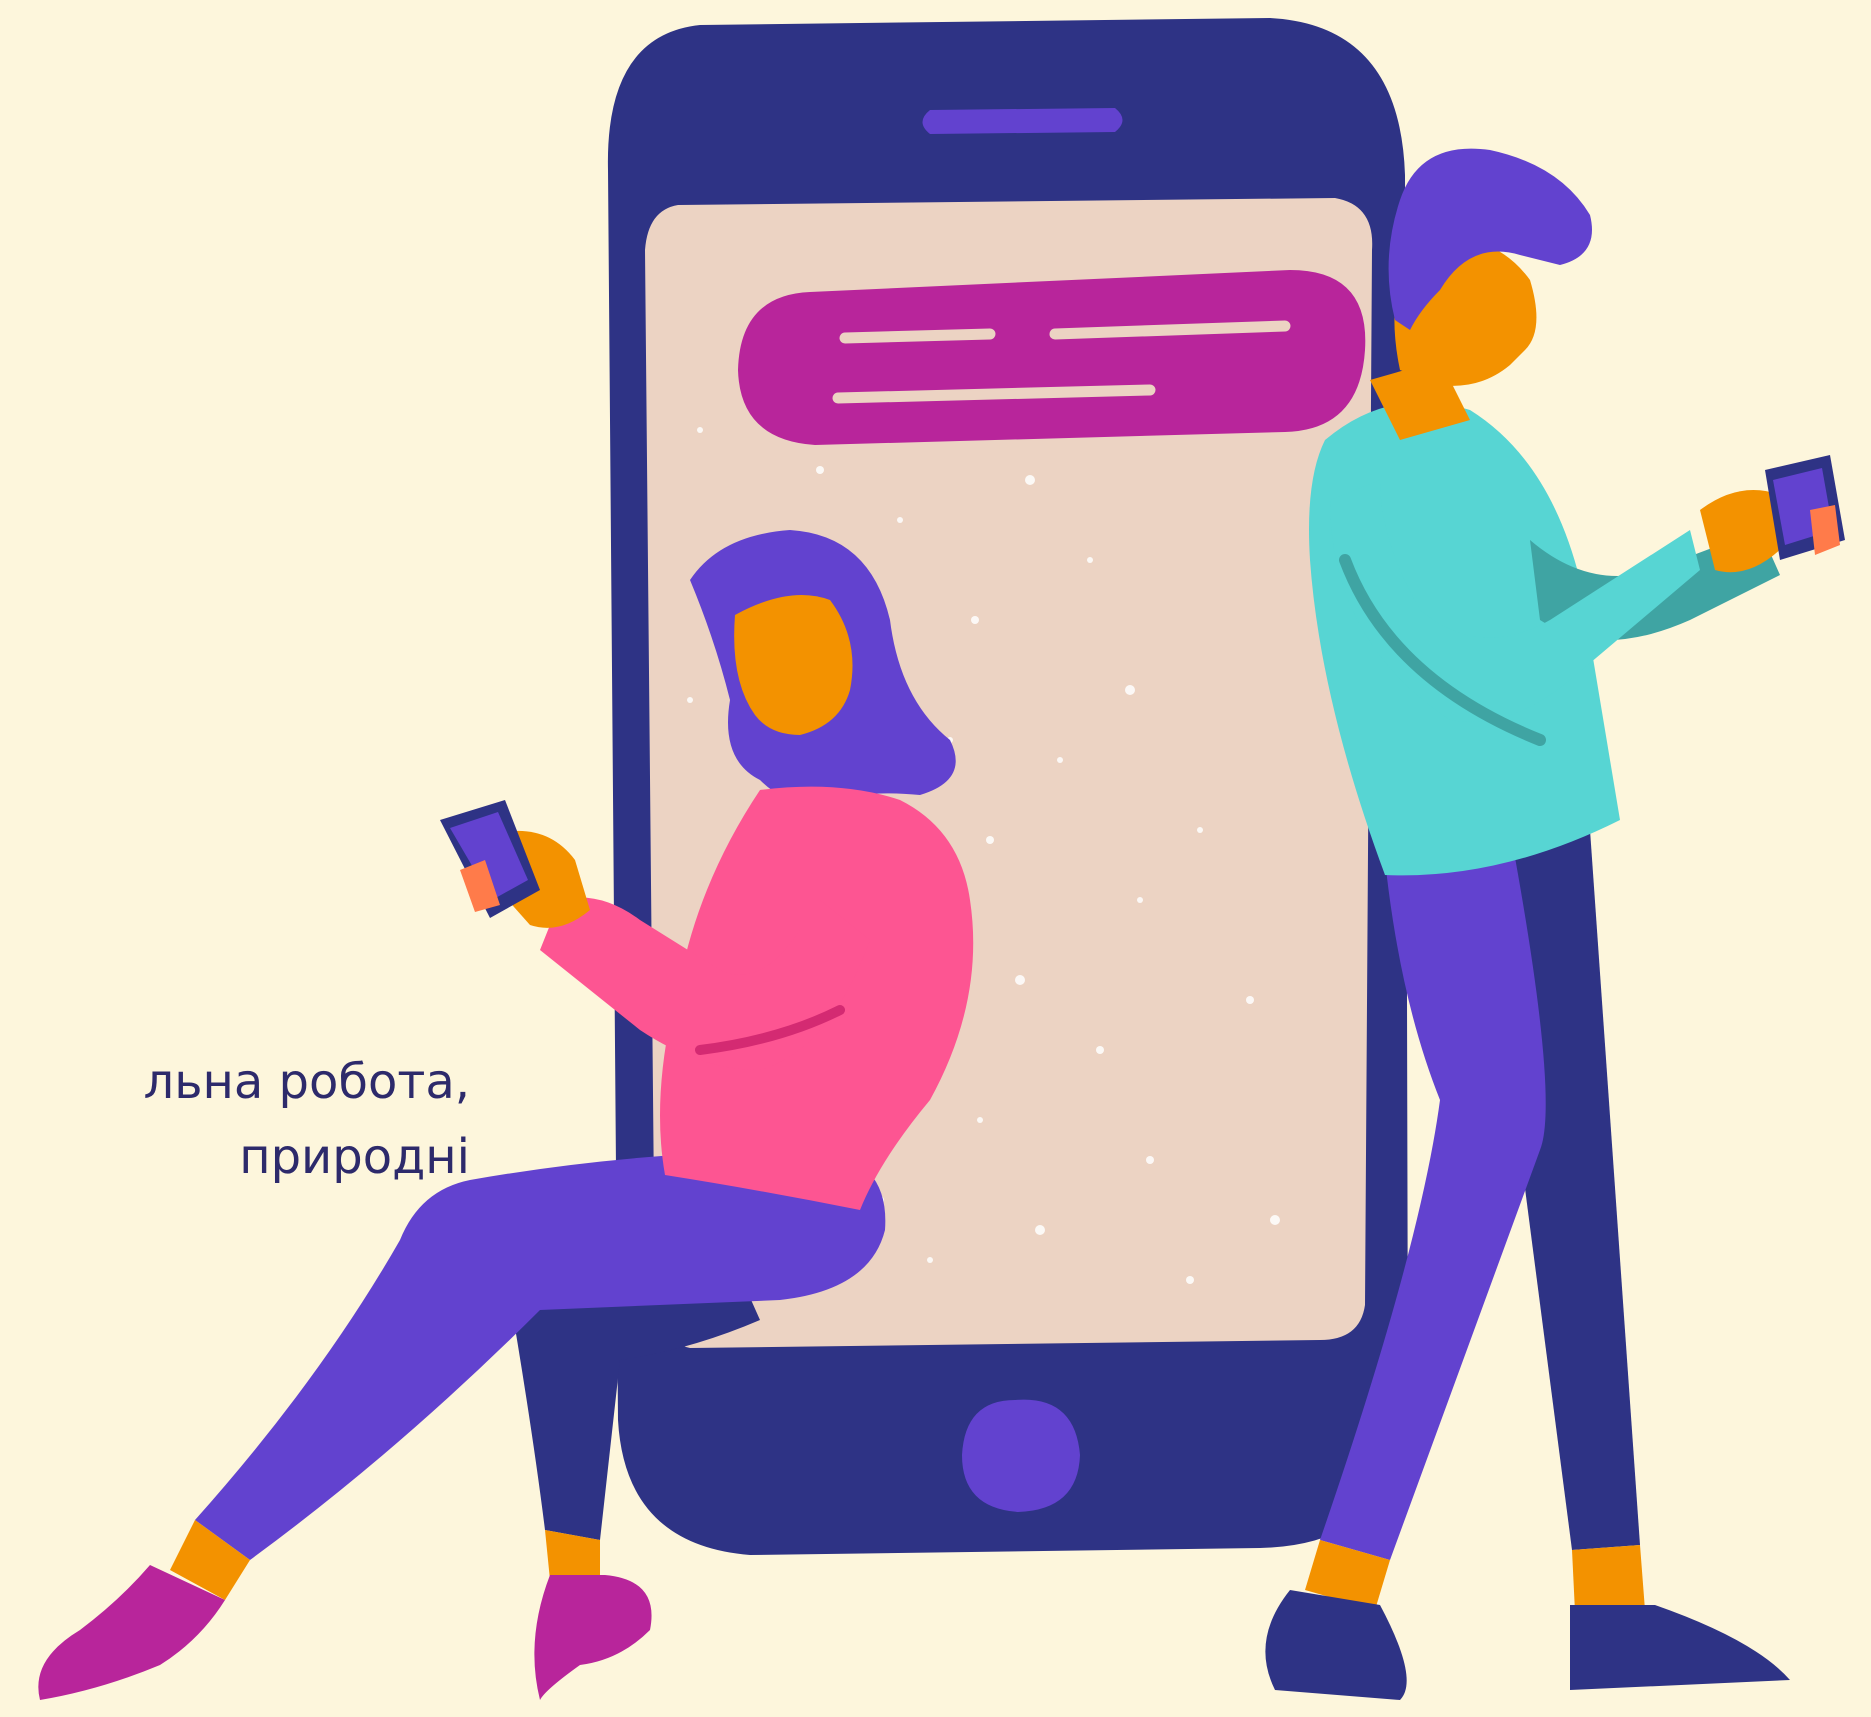 This screenshot has width=1871, height=1717. What do you see at coordinates (132, 1632) in the screenshot?
I see `woman-front-shoe` at bounding box center [132, 1632].